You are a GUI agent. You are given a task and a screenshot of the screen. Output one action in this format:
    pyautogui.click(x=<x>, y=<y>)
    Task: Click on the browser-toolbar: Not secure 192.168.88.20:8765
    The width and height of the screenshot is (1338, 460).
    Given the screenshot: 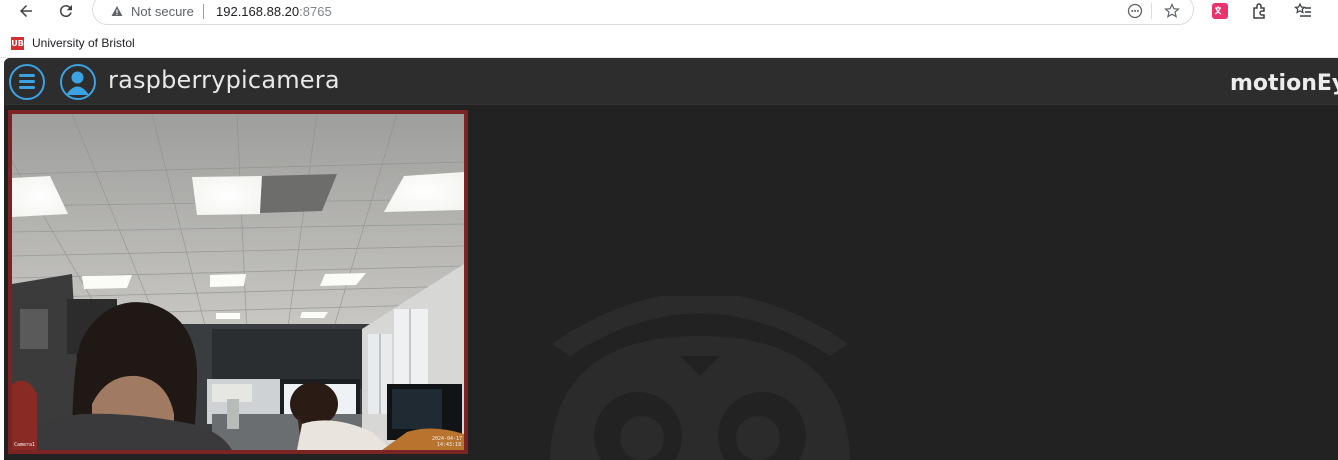 What is the action you would take?
    pyautogui.click(x=669, y=14)
    